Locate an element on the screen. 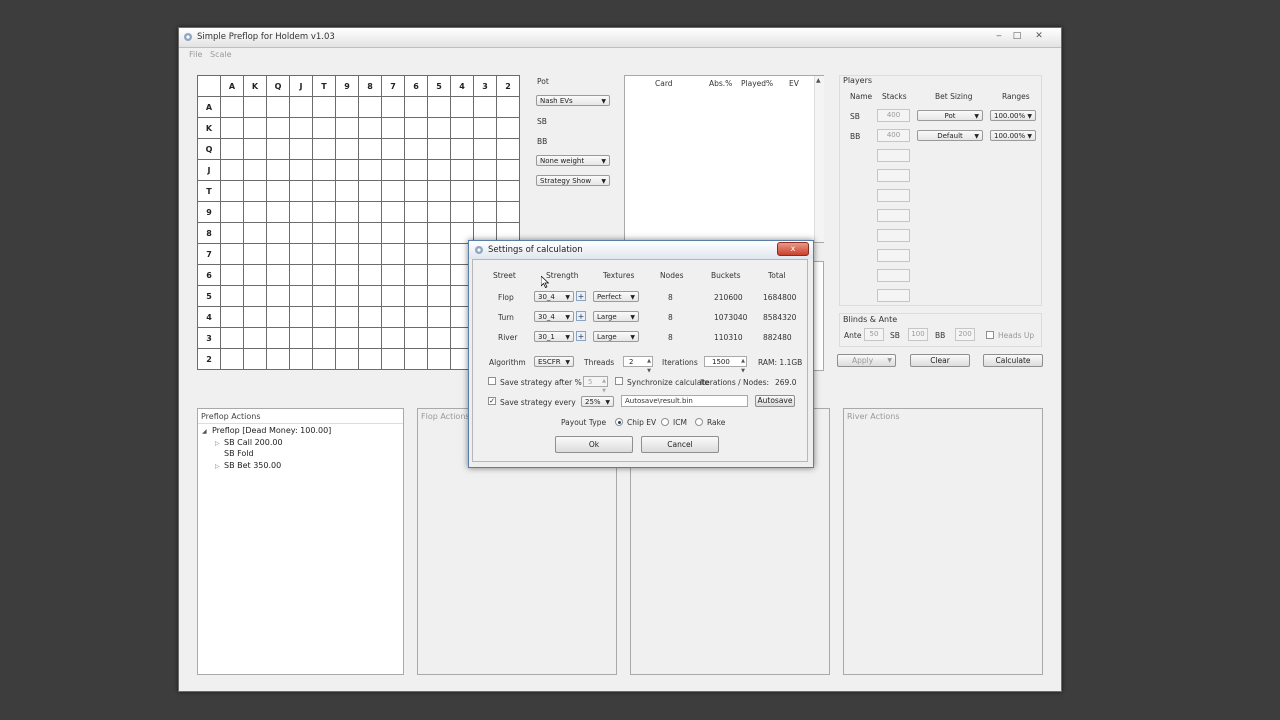  spin-arrows-icon: ▲ ▼ is located at coordinates (604, 386).